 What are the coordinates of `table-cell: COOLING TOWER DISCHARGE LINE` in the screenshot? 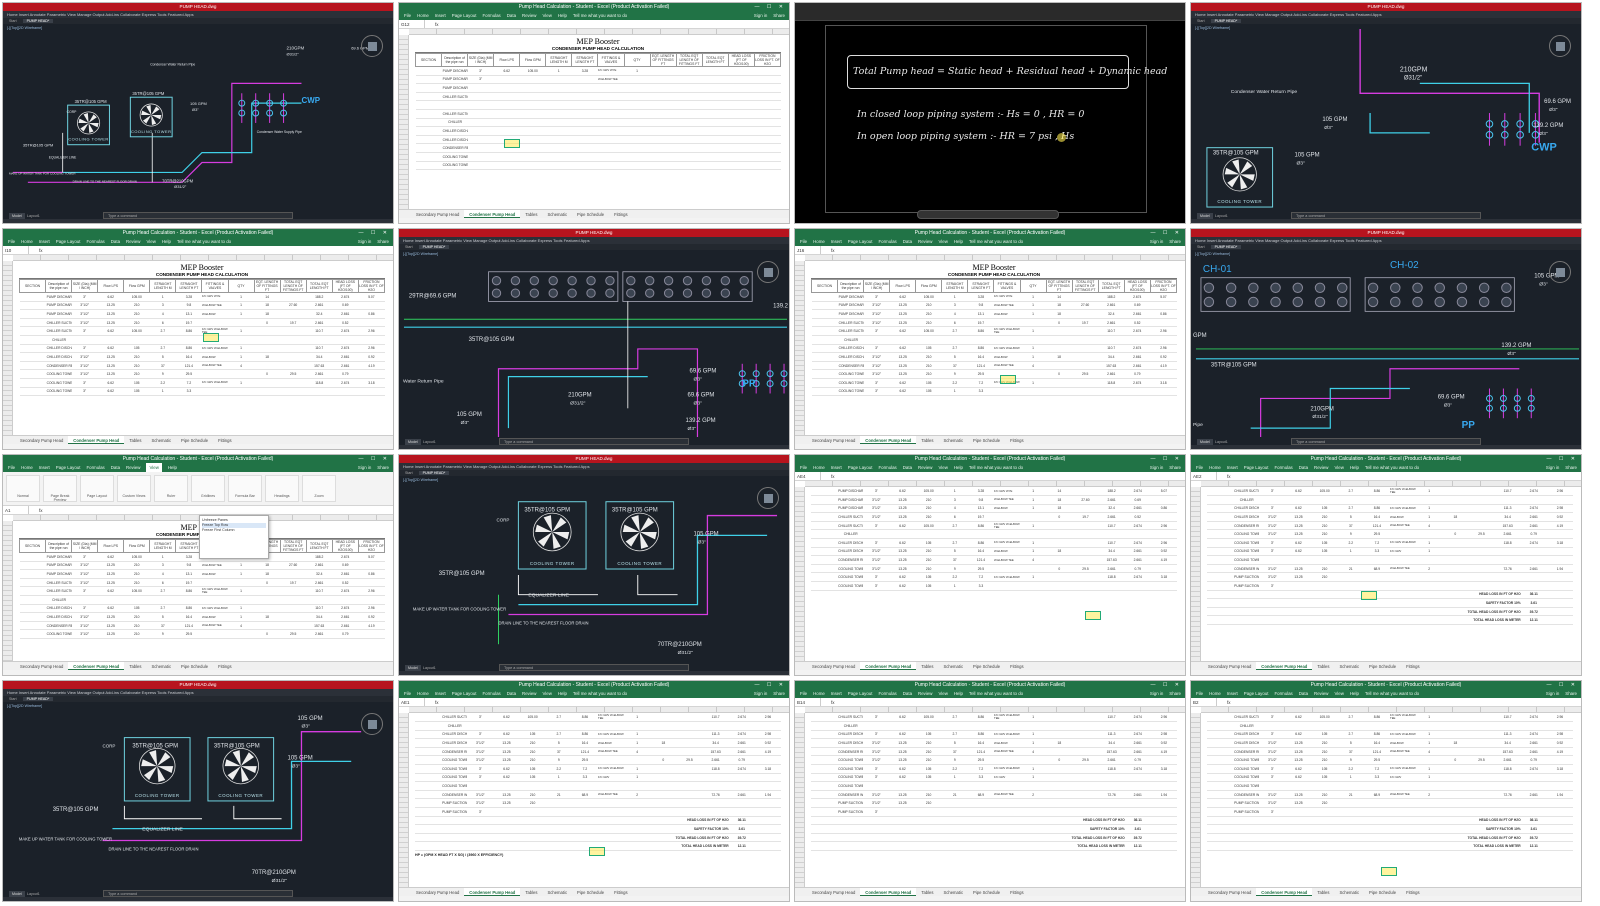 It's located at (1246, 778).